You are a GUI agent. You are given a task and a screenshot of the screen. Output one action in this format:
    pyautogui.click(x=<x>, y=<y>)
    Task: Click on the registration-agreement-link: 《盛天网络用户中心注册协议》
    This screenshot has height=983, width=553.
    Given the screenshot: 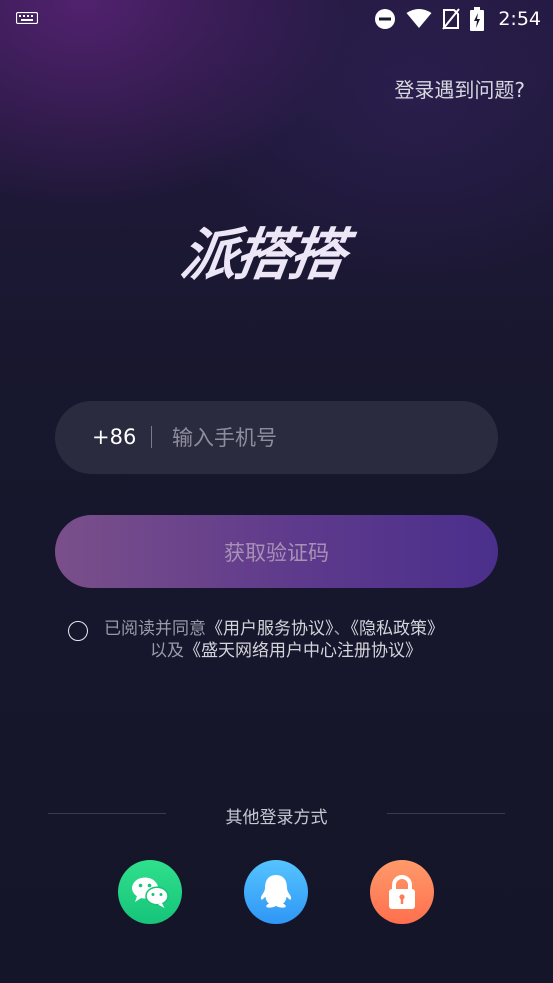 What is the action you would take?
    pyautogui.click(x=303, y=651)
    